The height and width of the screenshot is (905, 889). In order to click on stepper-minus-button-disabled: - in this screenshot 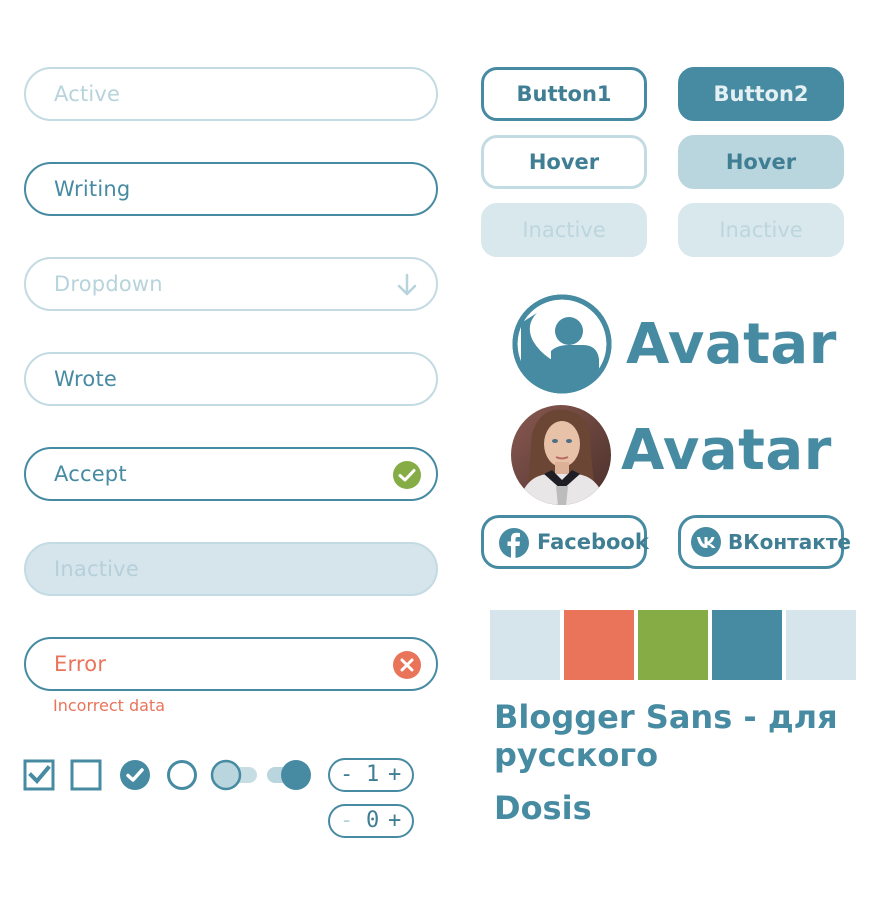, I will do `click(347, 820)`.